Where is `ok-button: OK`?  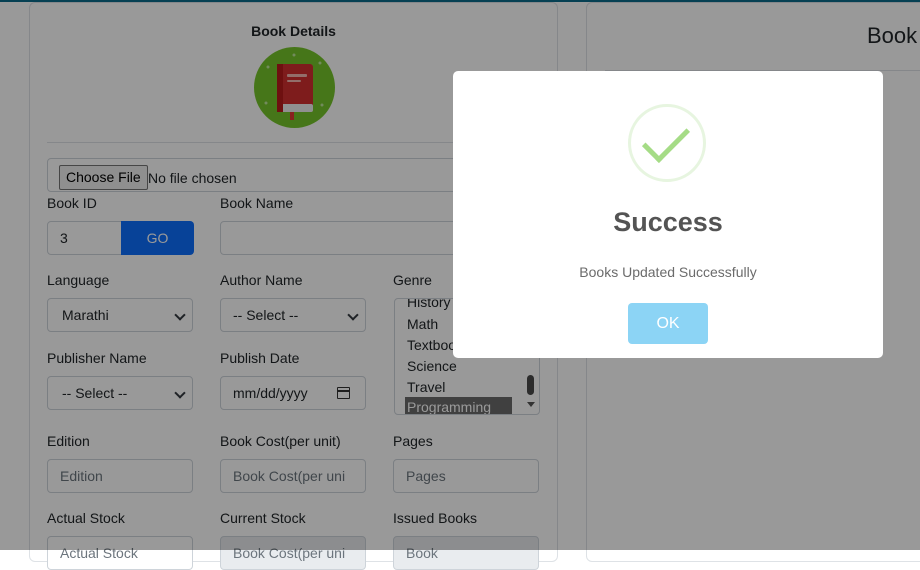
ok-button: OK is located at coordinates (668, 323).